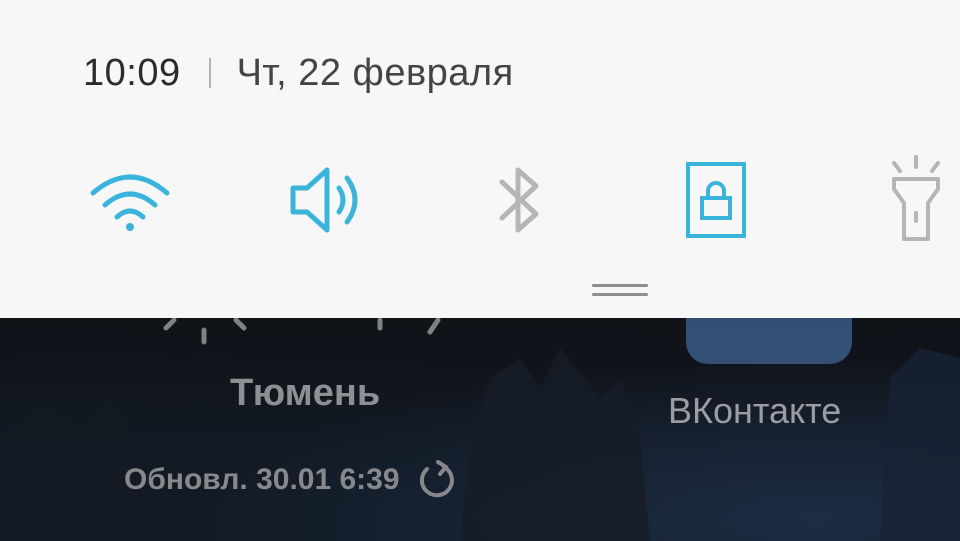  Describe the element at coordinates (375, 73) in the screenshot. I see `date-label: Чт, 22 февраля` at that location.